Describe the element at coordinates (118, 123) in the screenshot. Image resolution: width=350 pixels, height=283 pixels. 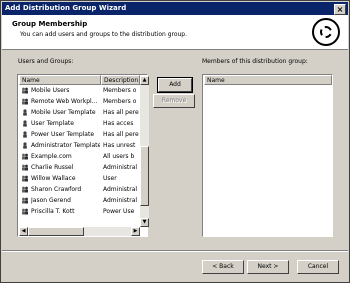
I see `list-item-description: Has acces` at that location.